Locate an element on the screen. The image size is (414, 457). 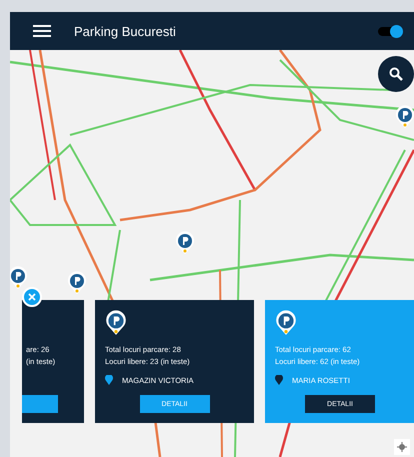
app-title: Parking Bucuresti is located at coordinates (125, 31).